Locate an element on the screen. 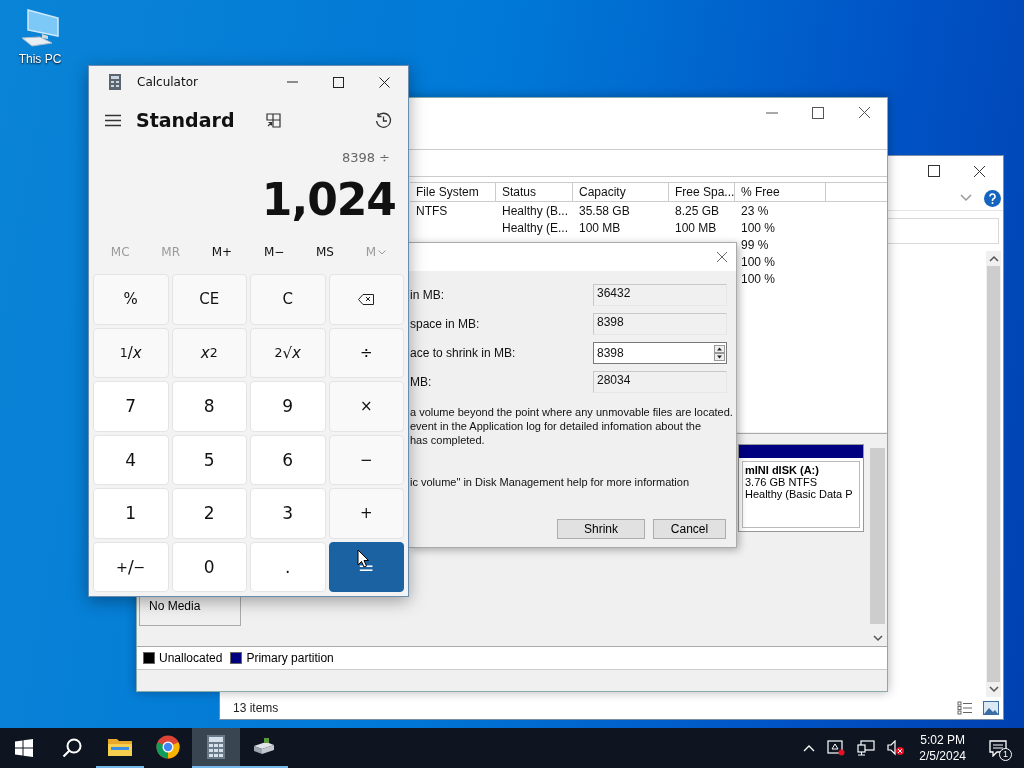 The width and height of the screenshot is (1024, 768). calculator-key: 3 is located at coordinates (288, 513).